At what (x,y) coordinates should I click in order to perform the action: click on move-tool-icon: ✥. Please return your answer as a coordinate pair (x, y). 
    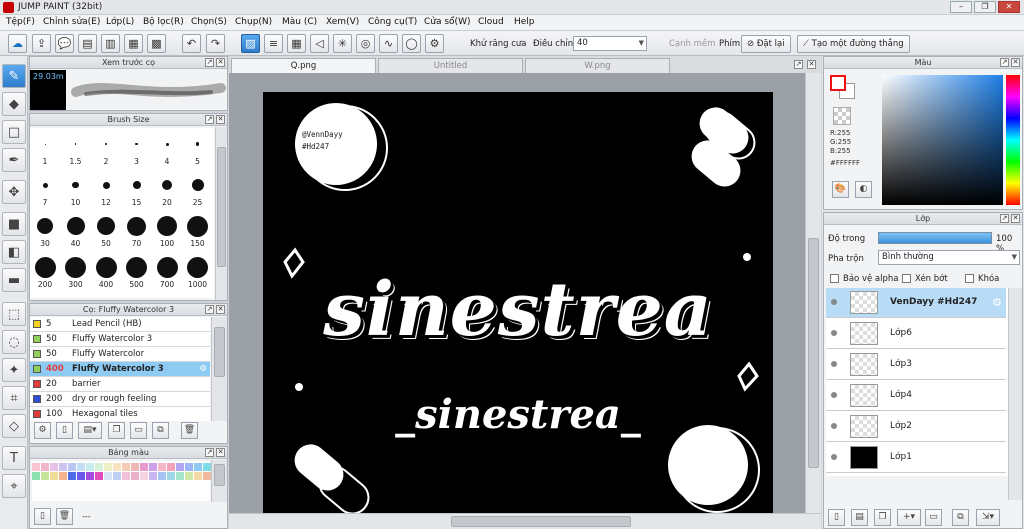
    Looking at the image, I should click on (14, 192).